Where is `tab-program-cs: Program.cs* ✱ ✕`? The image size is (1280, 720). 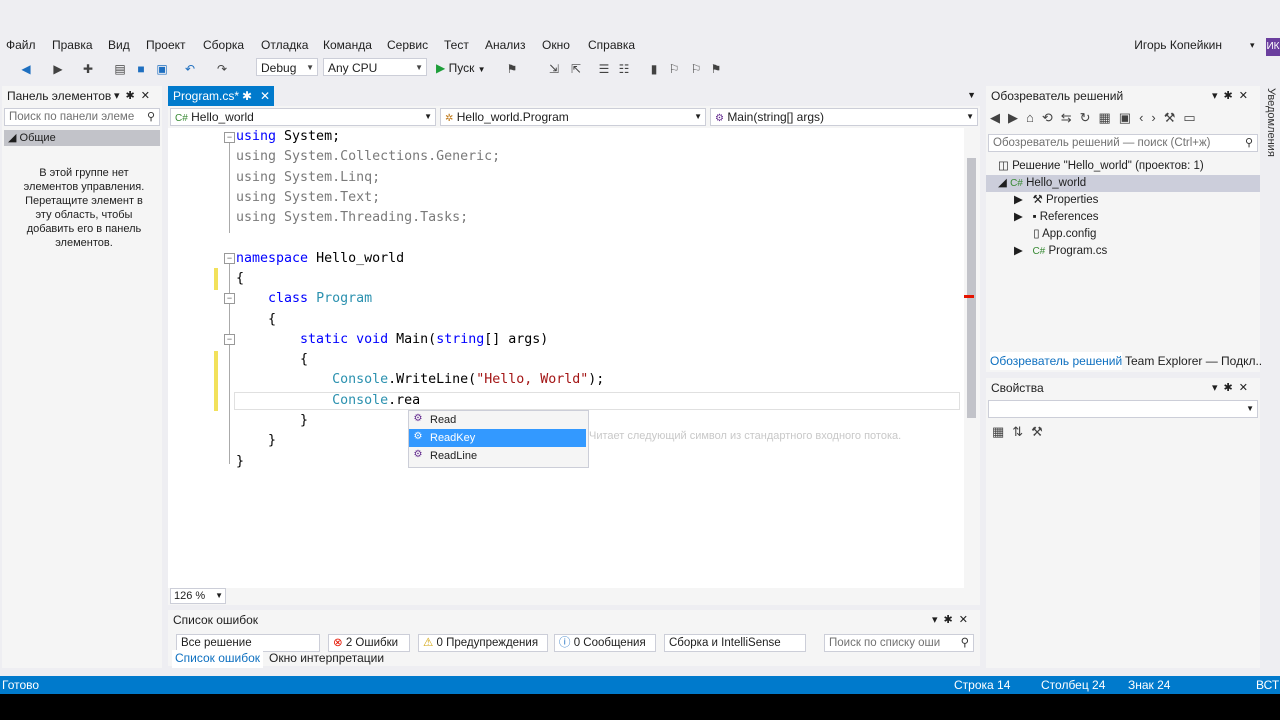
tab-program-cs: Program.cs* ✱ ✕ is located at coordinates (221, 96).